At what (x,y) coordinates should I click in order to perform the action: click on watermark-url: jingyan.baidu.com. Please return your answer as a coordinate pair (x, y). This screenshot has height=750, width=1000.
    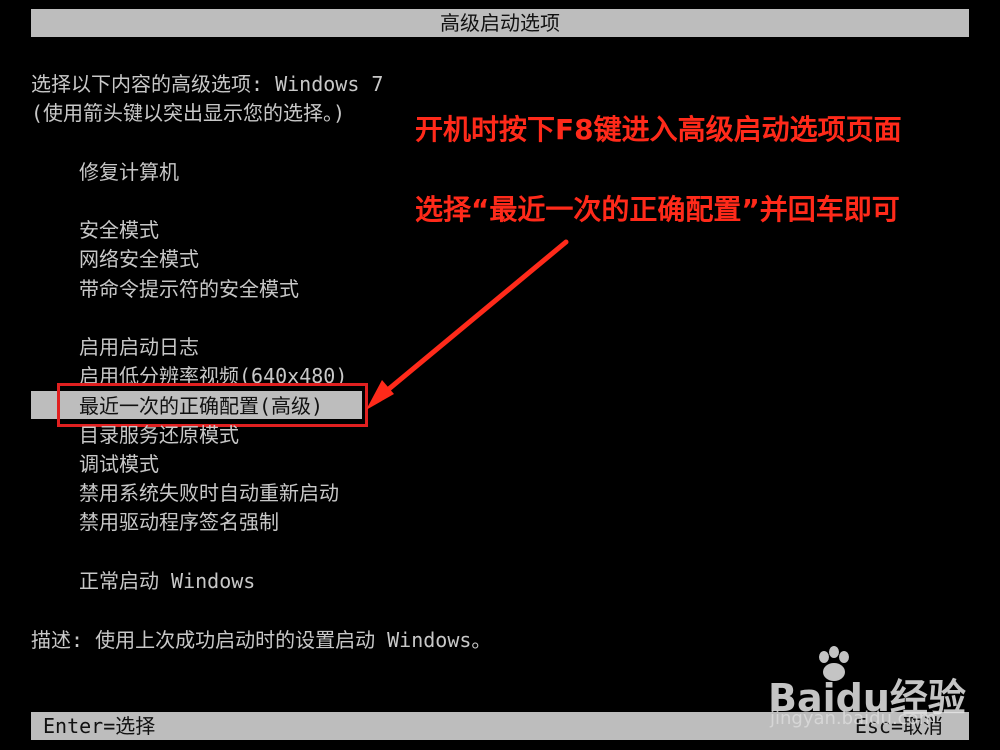
    Looking at the image, I should click on (853, 718).